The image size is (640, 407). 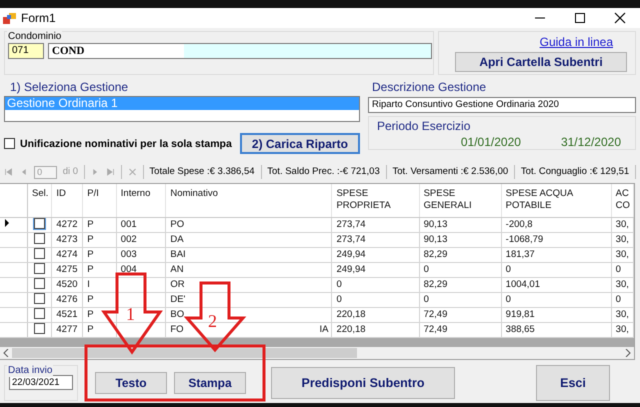 What do you see at coordinates (580, 18) in the screenshot?
I see `maximize-icon` at bounding box center [580, 18].